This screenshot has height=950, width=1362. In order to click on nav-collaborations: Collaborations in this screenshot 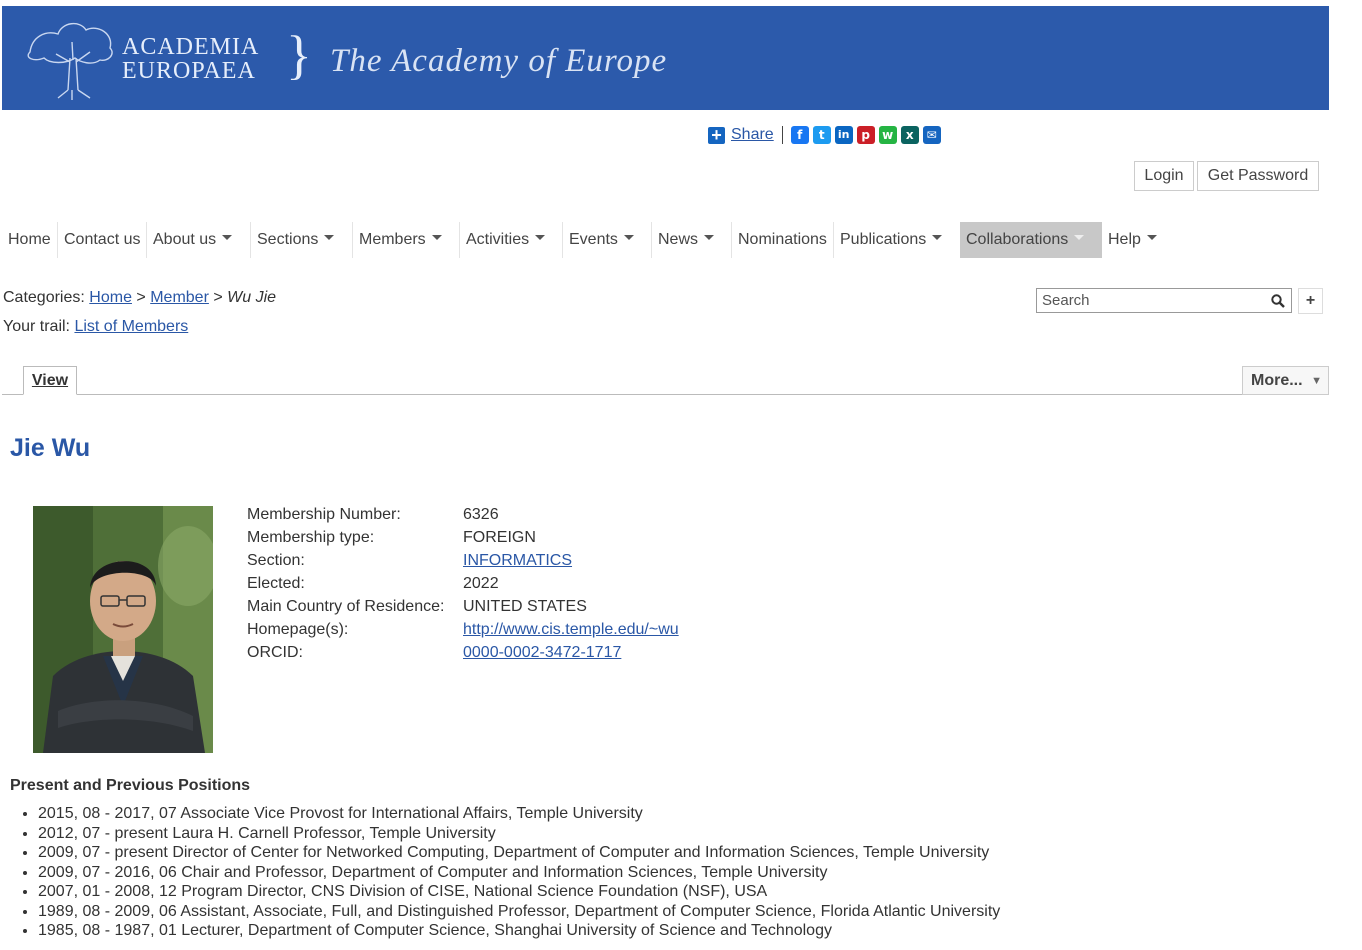, I will do `click(1031, 240)`.